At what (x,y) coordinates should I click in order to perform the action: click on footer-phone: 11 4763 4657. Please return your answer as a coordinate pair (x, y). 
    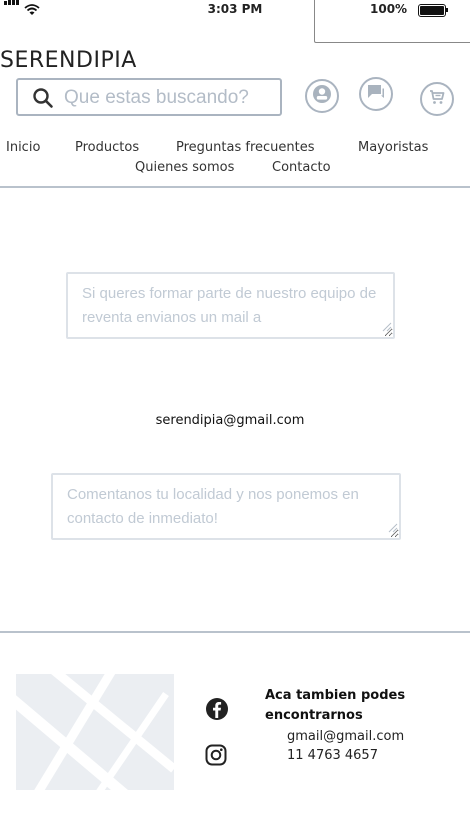
    Looking at the image, I should click on (332, 755).